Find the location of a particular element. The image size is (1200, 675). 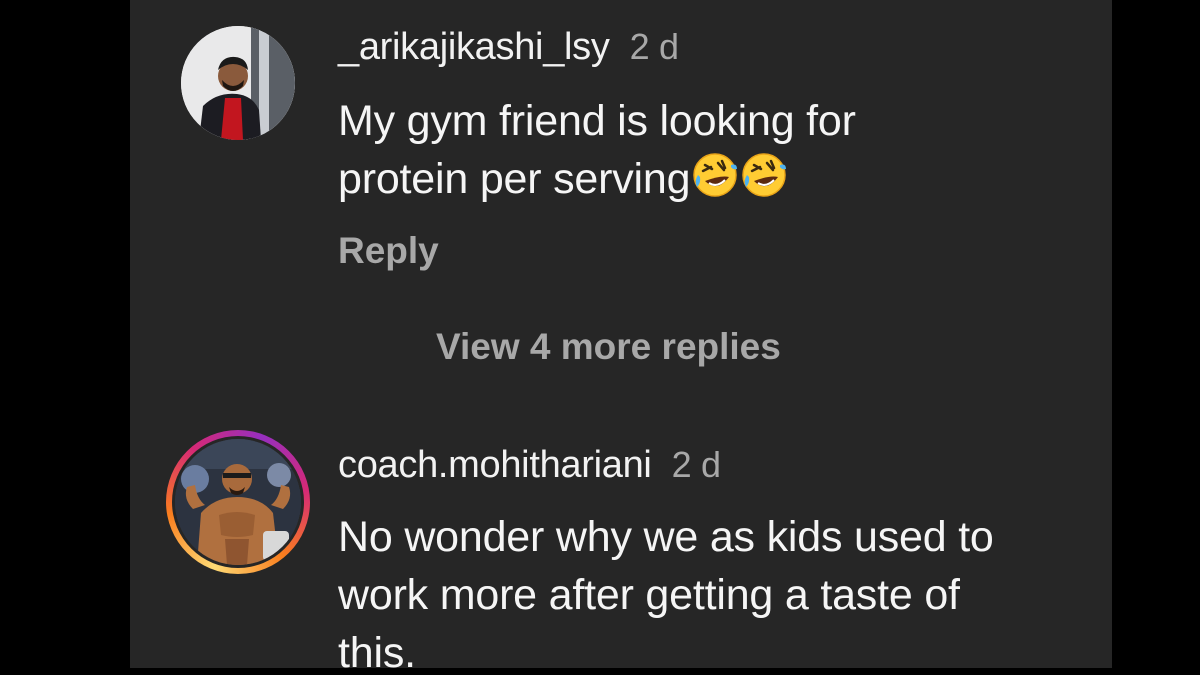

comment-username: _arikajikashi_lsy 2 d is located at coordinates (508, 47).